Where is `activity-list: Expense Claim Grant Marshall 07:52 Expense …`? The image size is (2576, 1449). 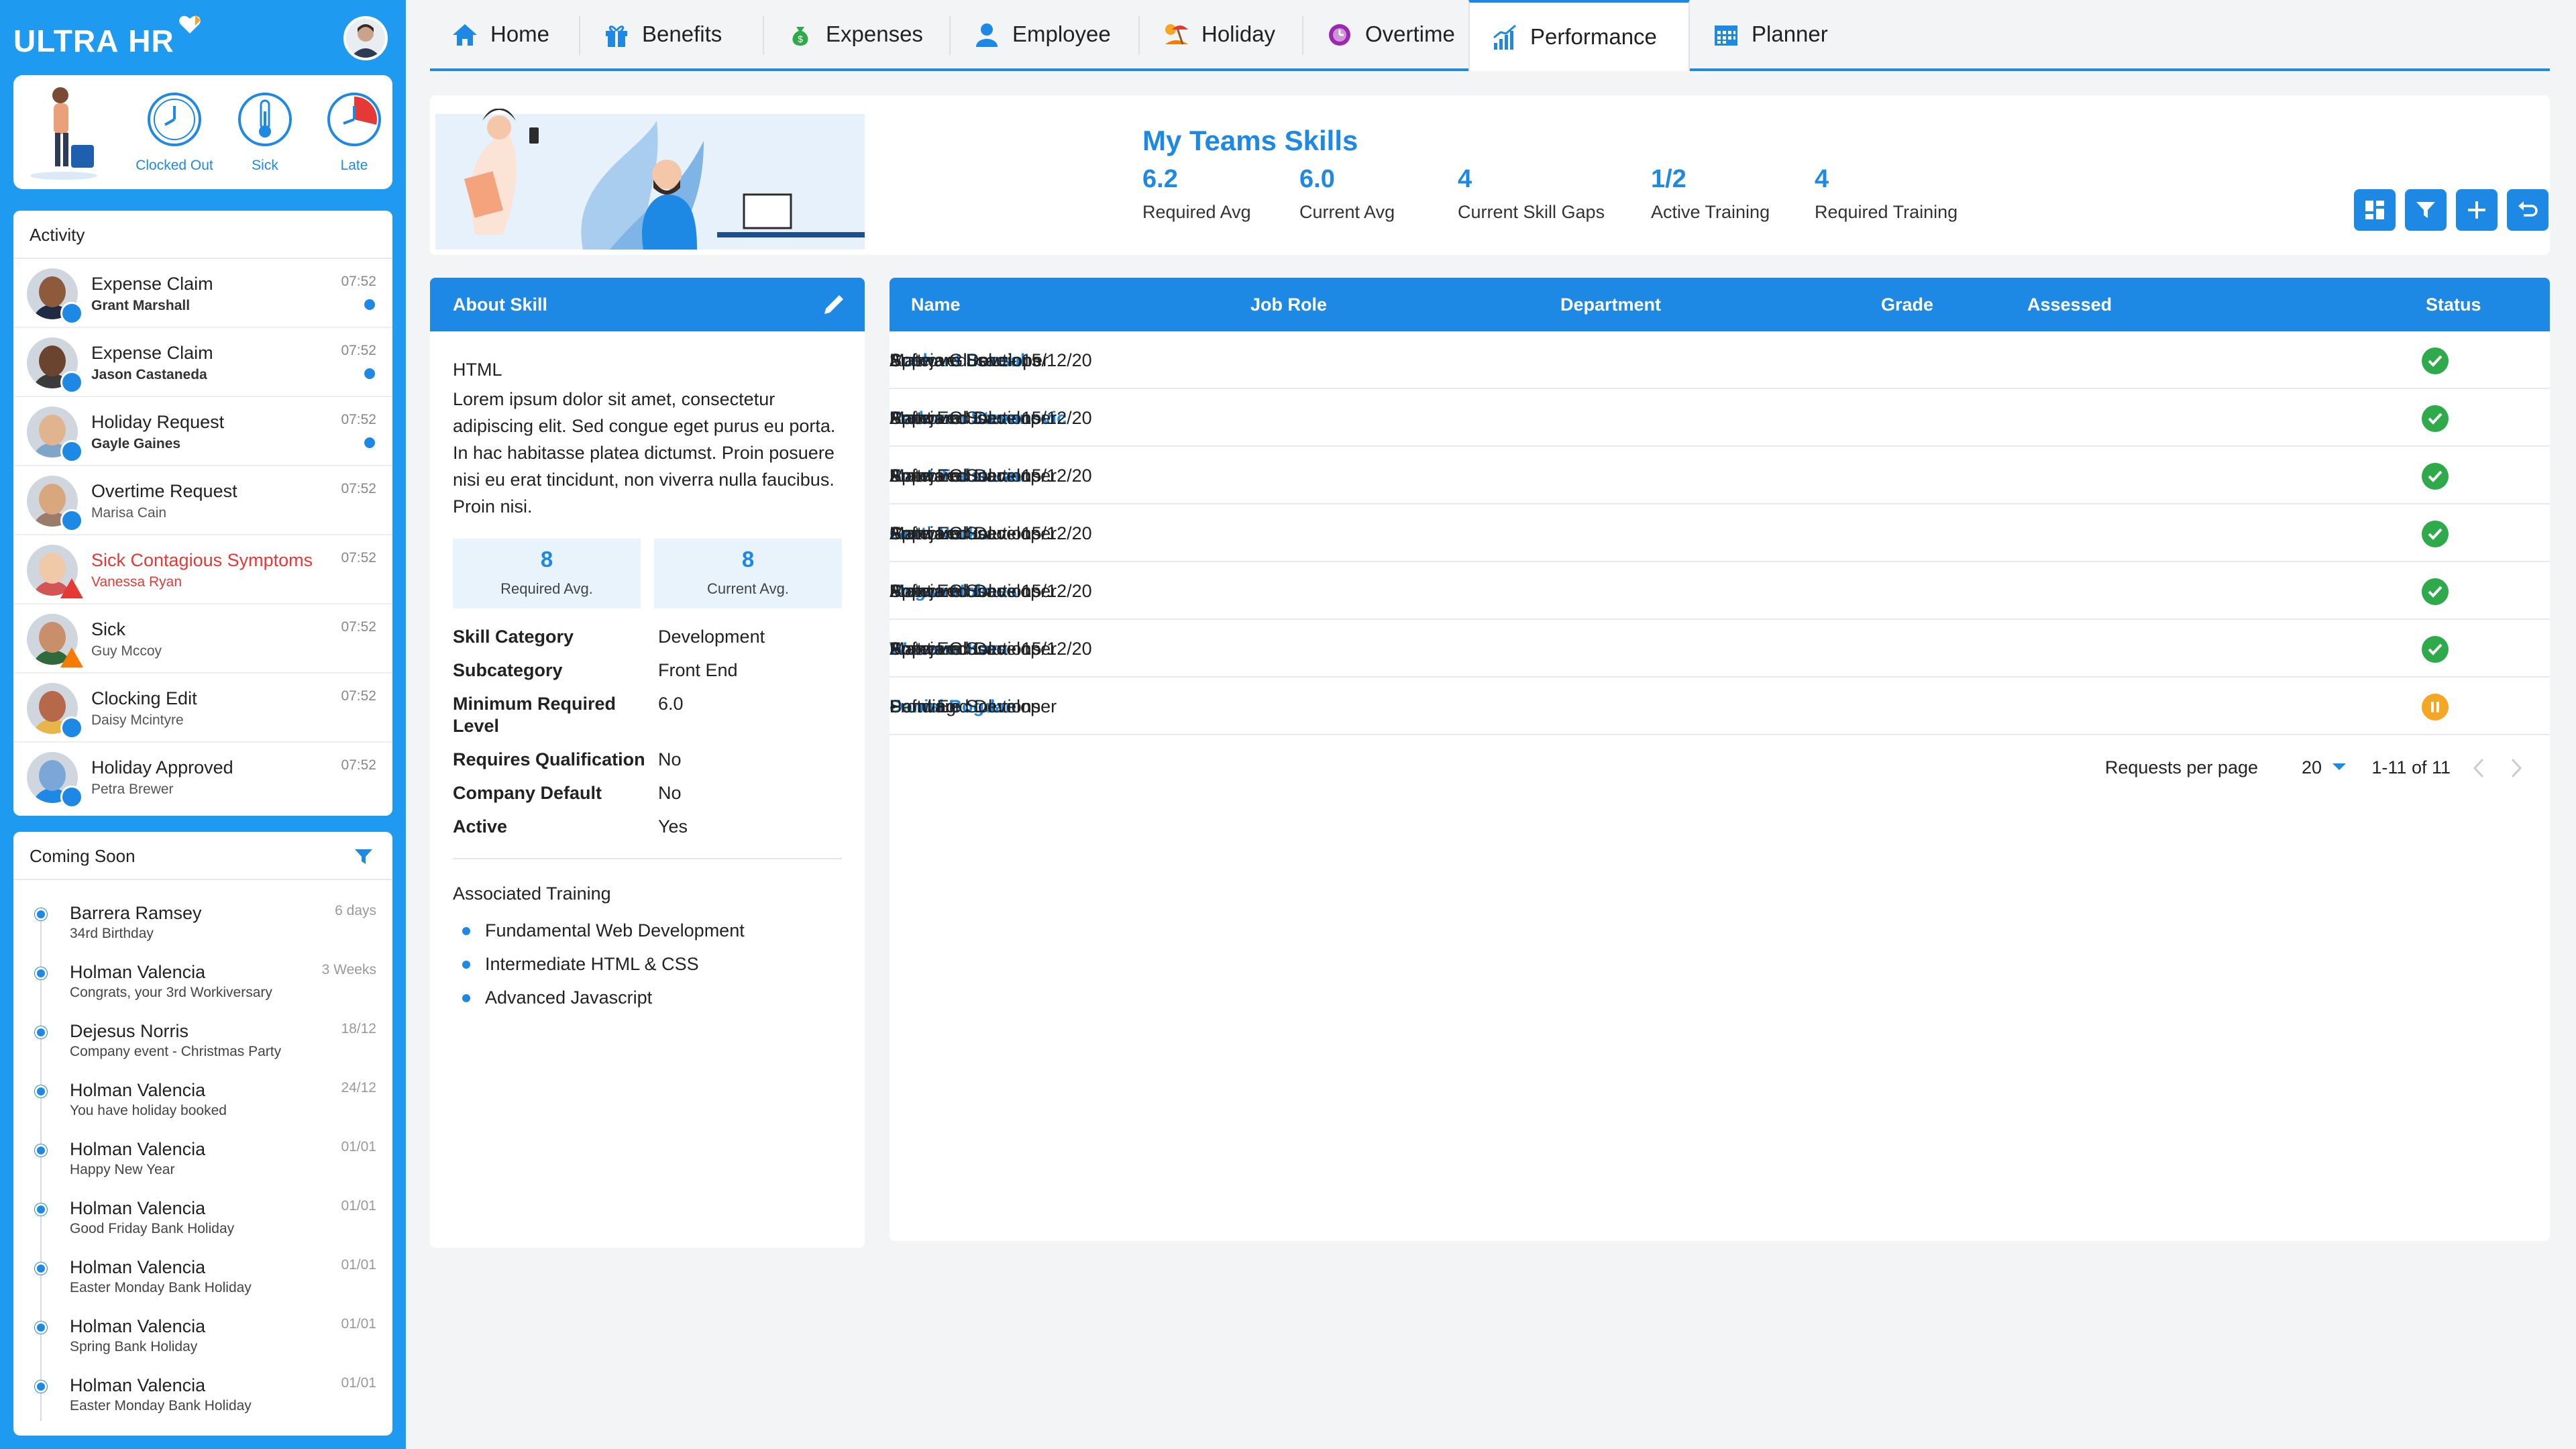 activity-list: Expense Claim Grant Marshall 07:52 Expense … is located at coordinates (202, 535).